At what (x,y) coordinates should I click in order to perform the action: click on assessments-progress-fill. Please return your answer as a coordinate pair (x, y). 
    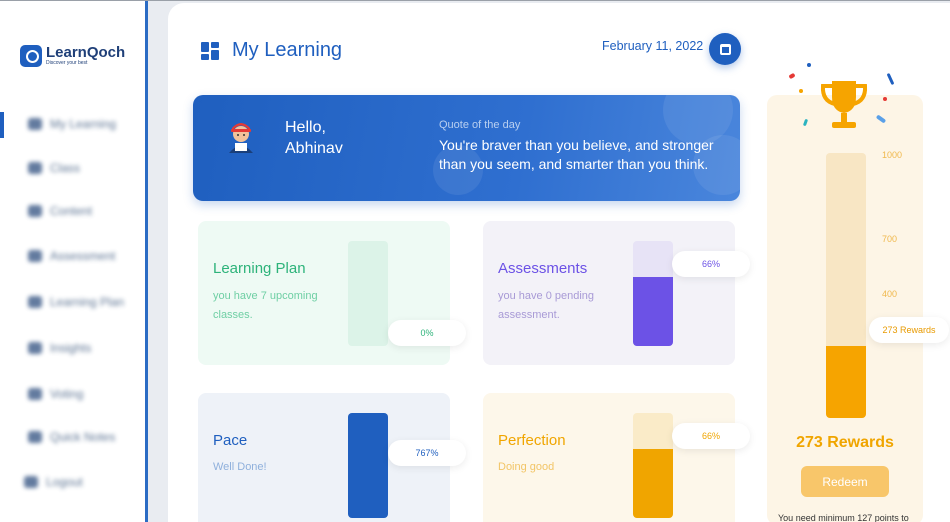
    Looking at the image, I should click on (653, 311).